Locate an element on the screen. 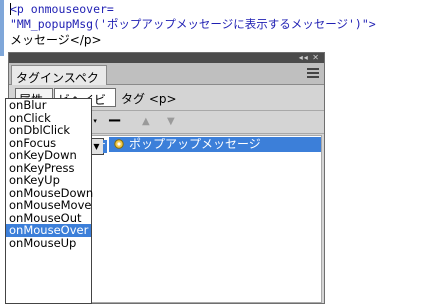 Image resolution: width=435 pixels, height=304 pixels. dropdown-option: onMouseMove is located at coordinates (48, 205).